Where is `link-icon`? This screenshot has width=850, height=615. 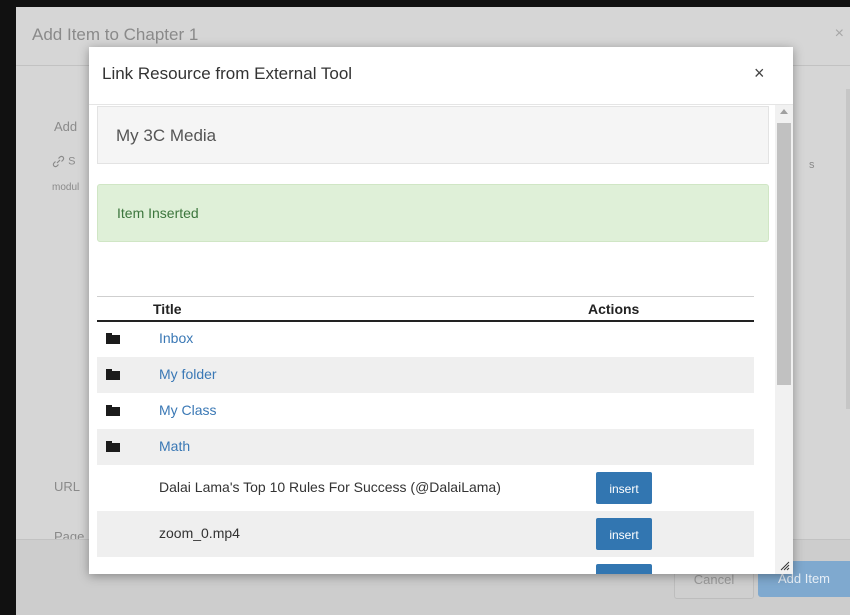
link-icon is located at coordinates (58, 161).